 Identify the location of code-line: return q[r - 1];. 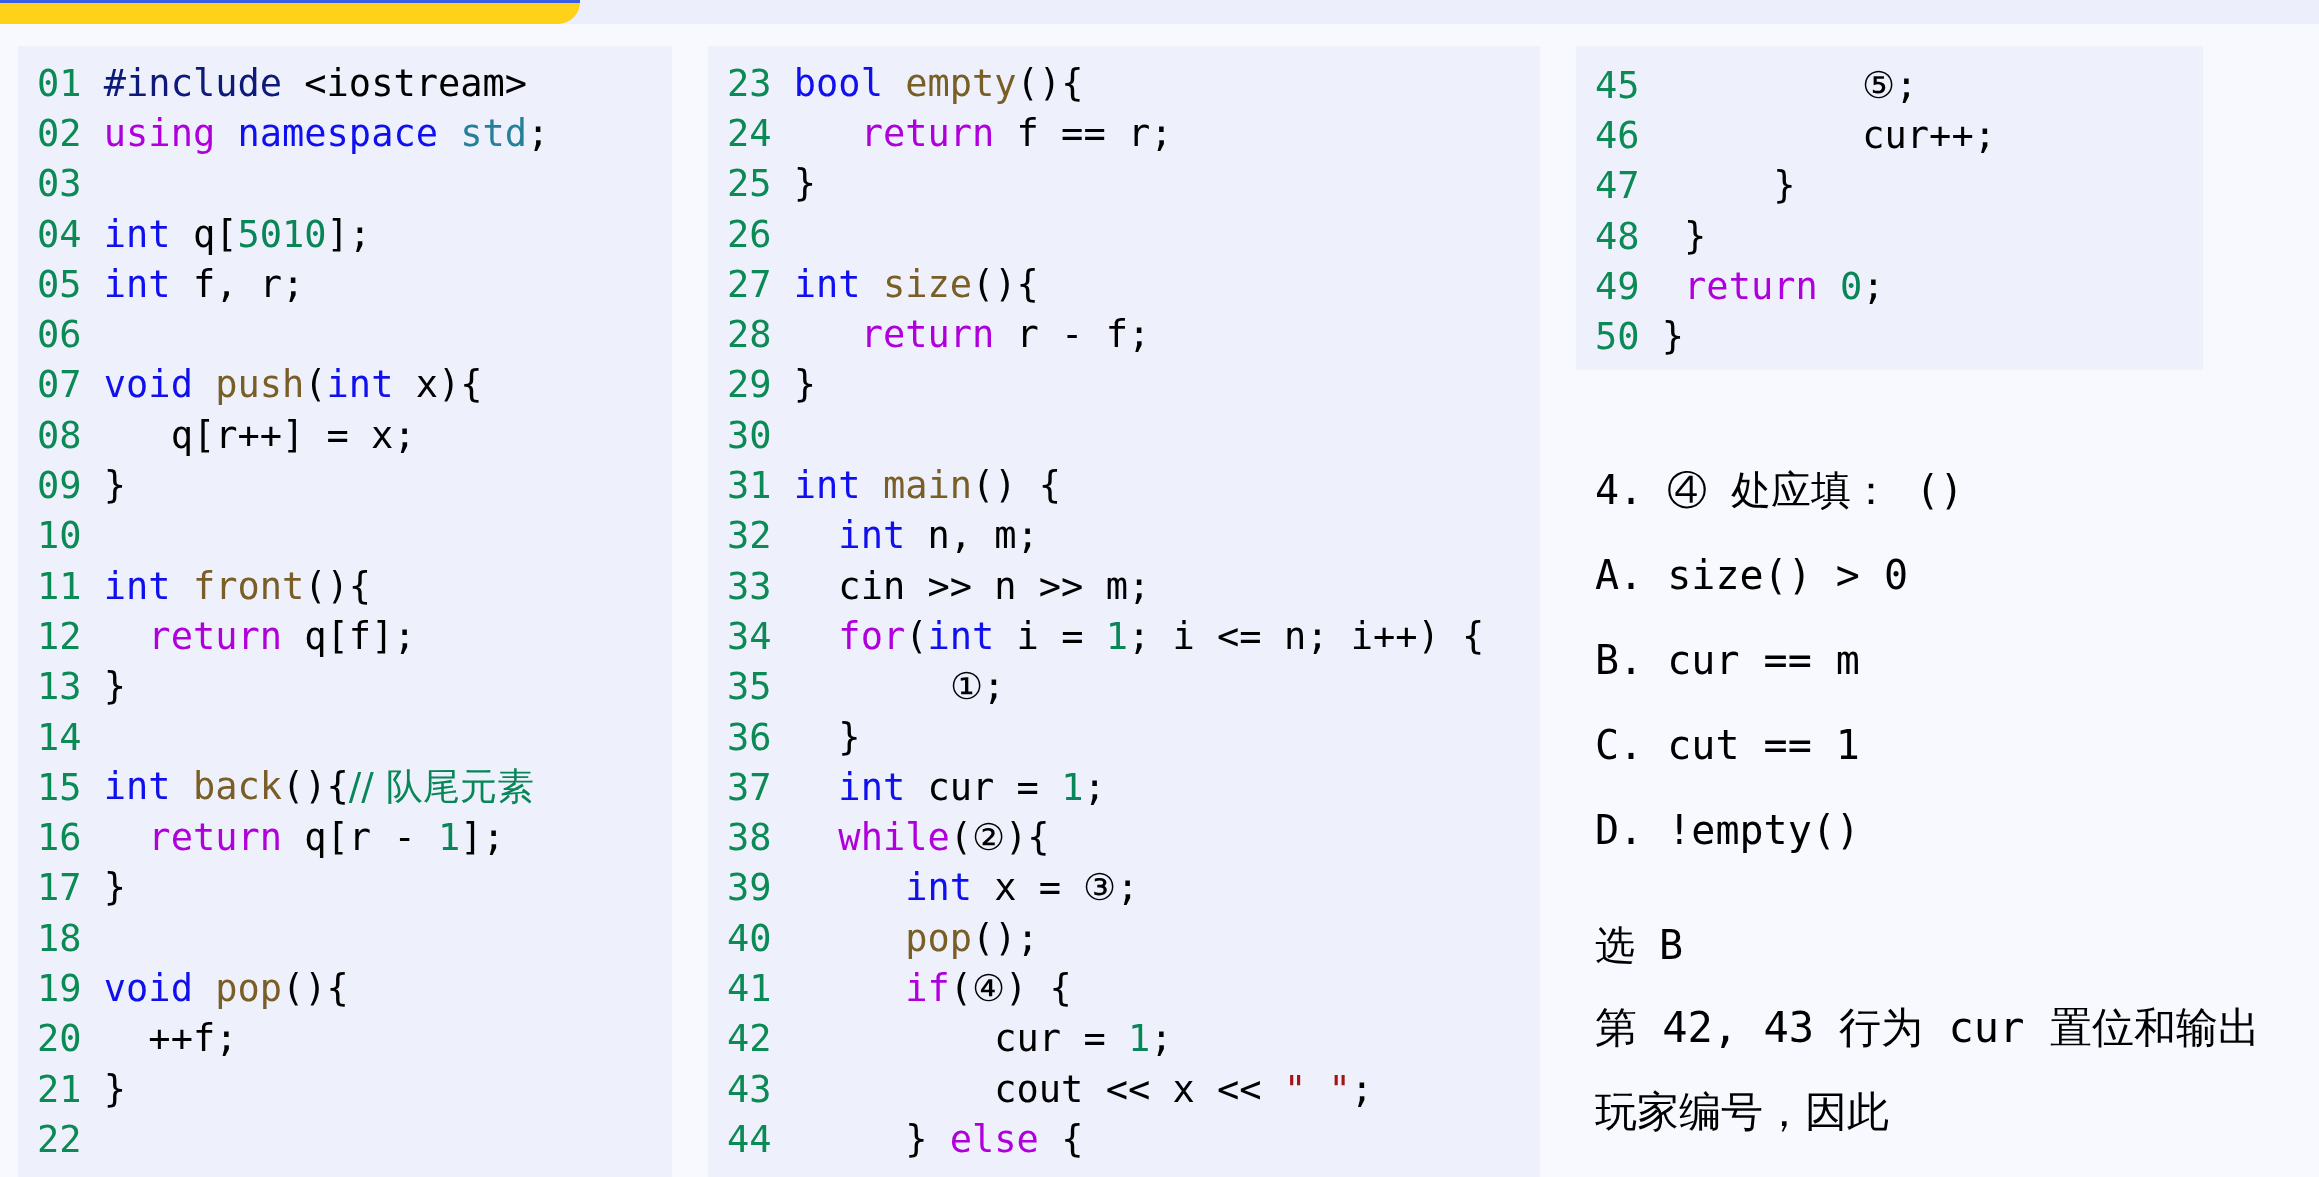
(326, 838).